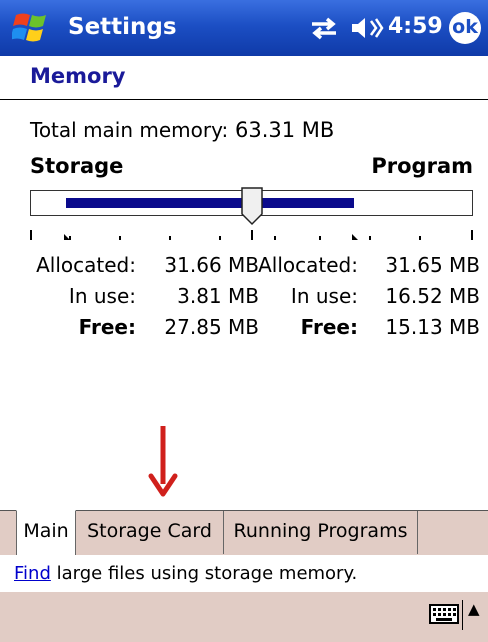 This screenshot has width=488, height=642. I want to click on program-allocated-value: 31.65 MB, so click(432, 265).